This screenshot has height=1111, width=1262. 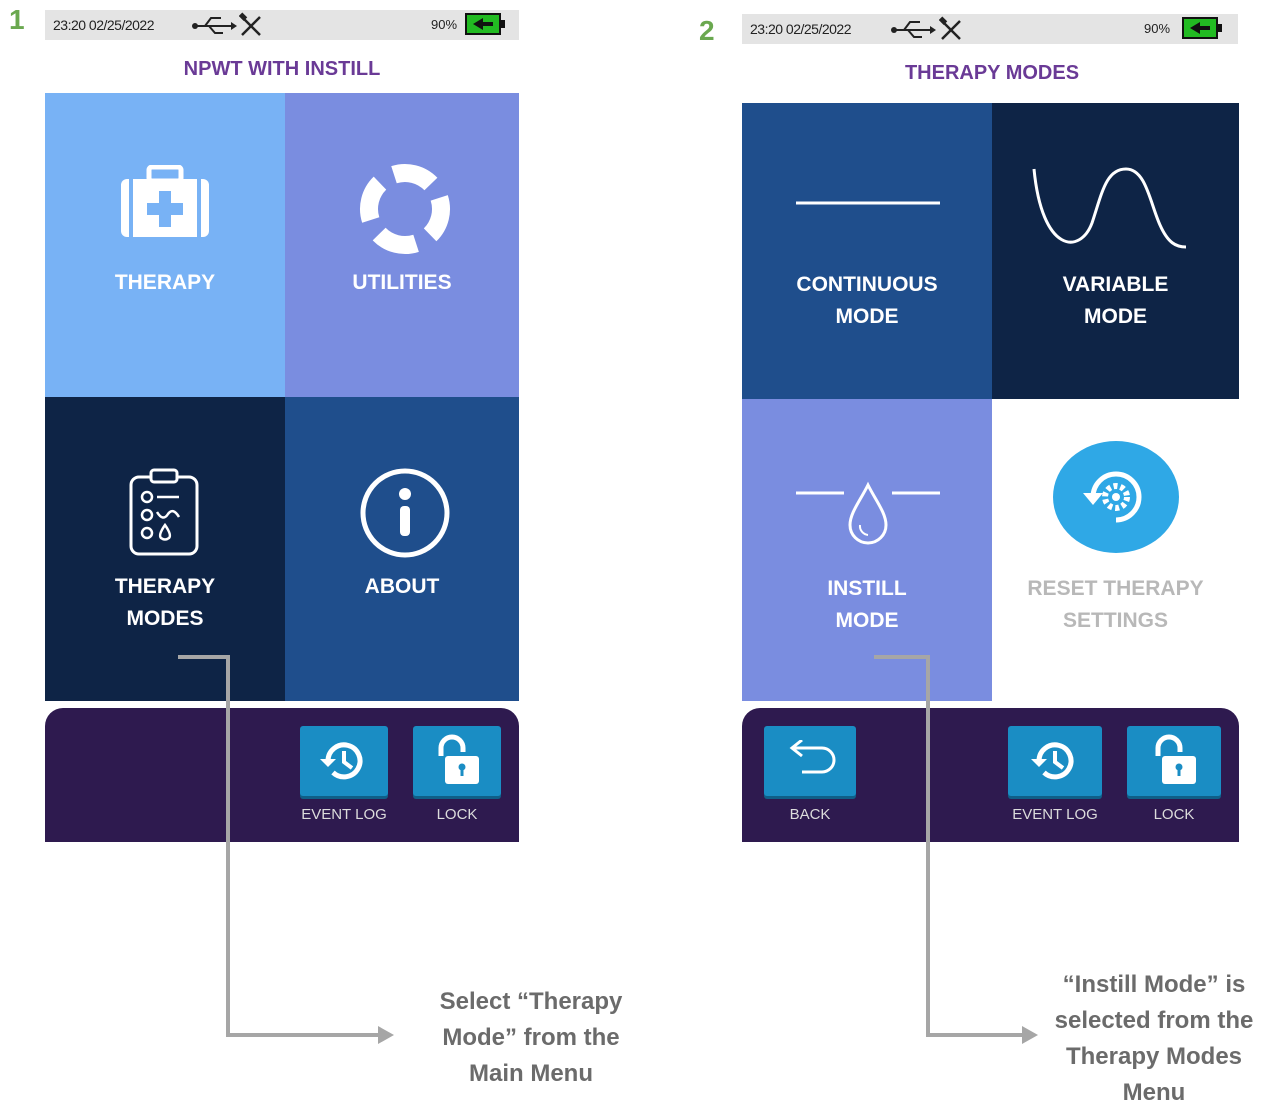 I want to click on callout-2-line3: Therapy Modes, so click(x=1154, y=1056).